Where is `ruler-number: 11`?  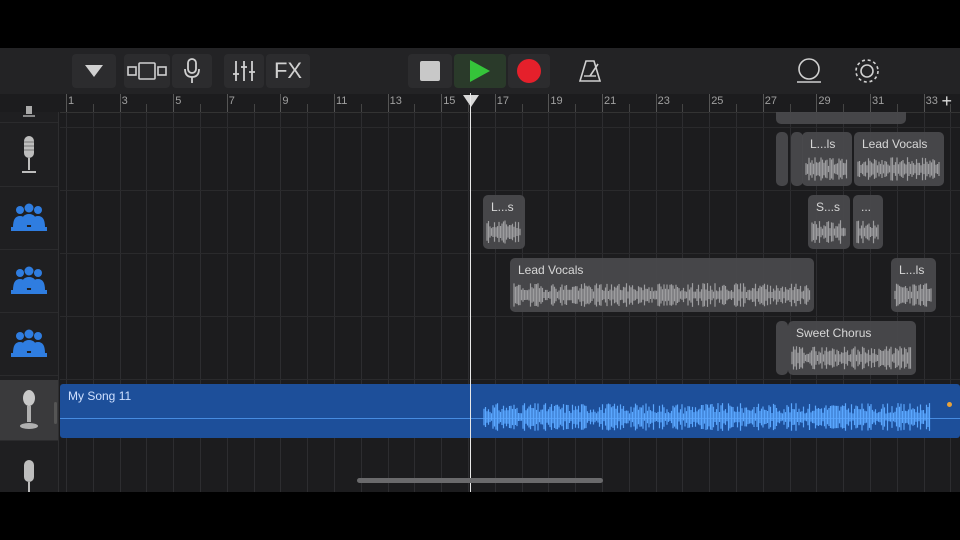 ruler-number: 11 is located at coordinates (342, 101).